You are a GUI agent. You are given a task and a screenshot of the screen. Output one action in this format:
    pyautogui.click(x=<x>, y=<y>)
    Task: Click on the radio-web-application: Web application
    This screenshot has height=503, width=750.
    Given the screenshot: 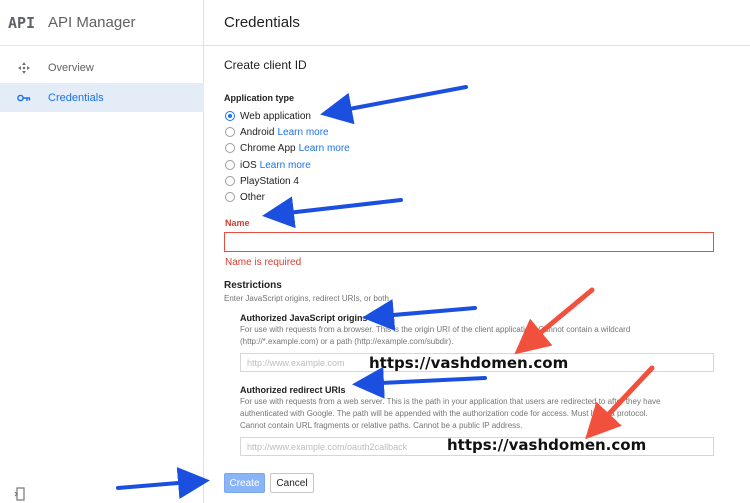 What is the action you would take?
    pyautogui.click(x=268, y=116)
    